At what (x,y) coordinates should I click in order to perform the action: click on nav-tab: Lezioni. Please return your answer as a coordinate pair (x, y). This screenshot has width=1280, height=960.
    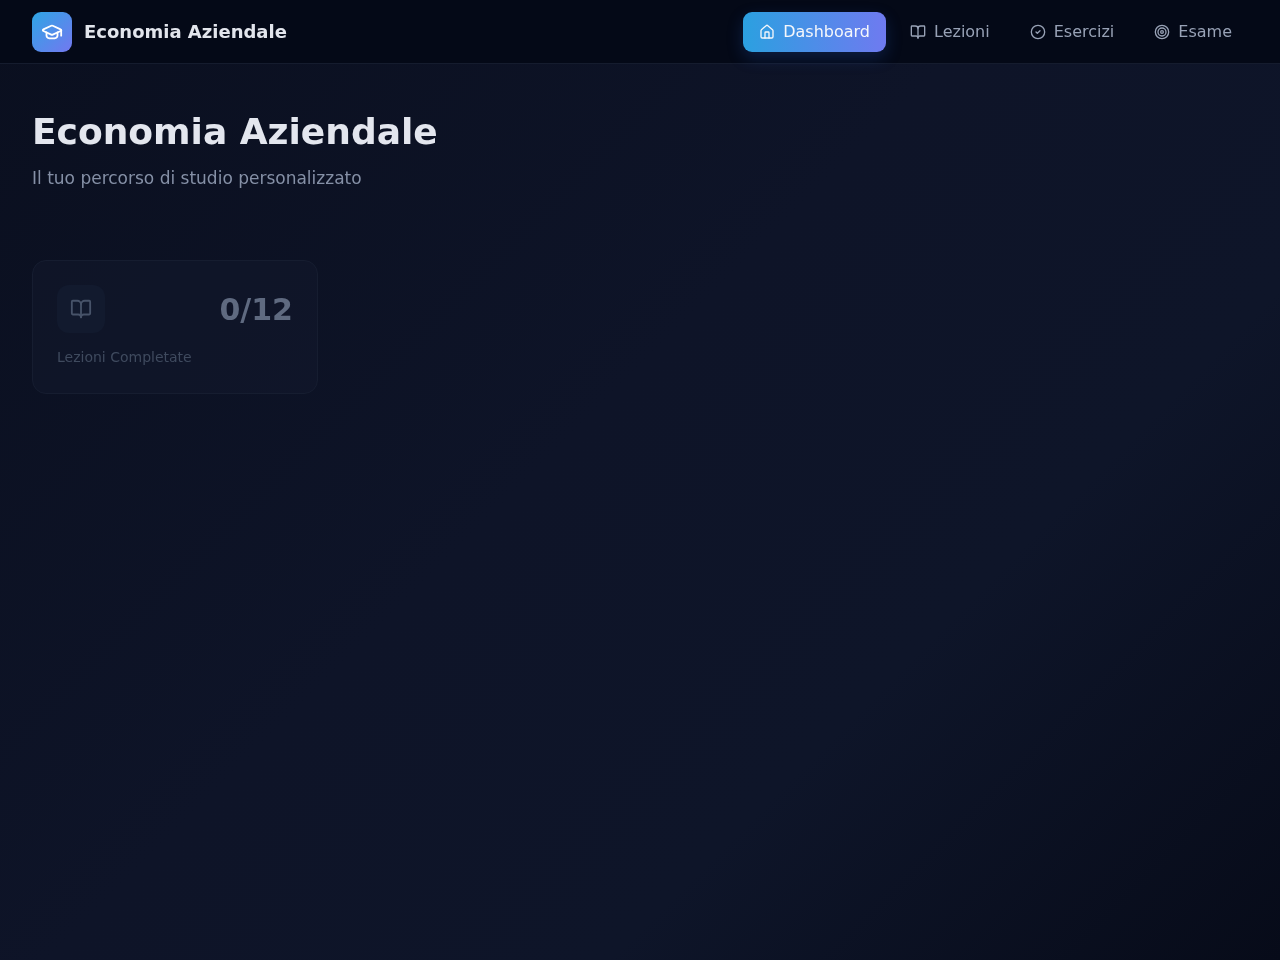
    Looking at the image, I should click on (950, 31).